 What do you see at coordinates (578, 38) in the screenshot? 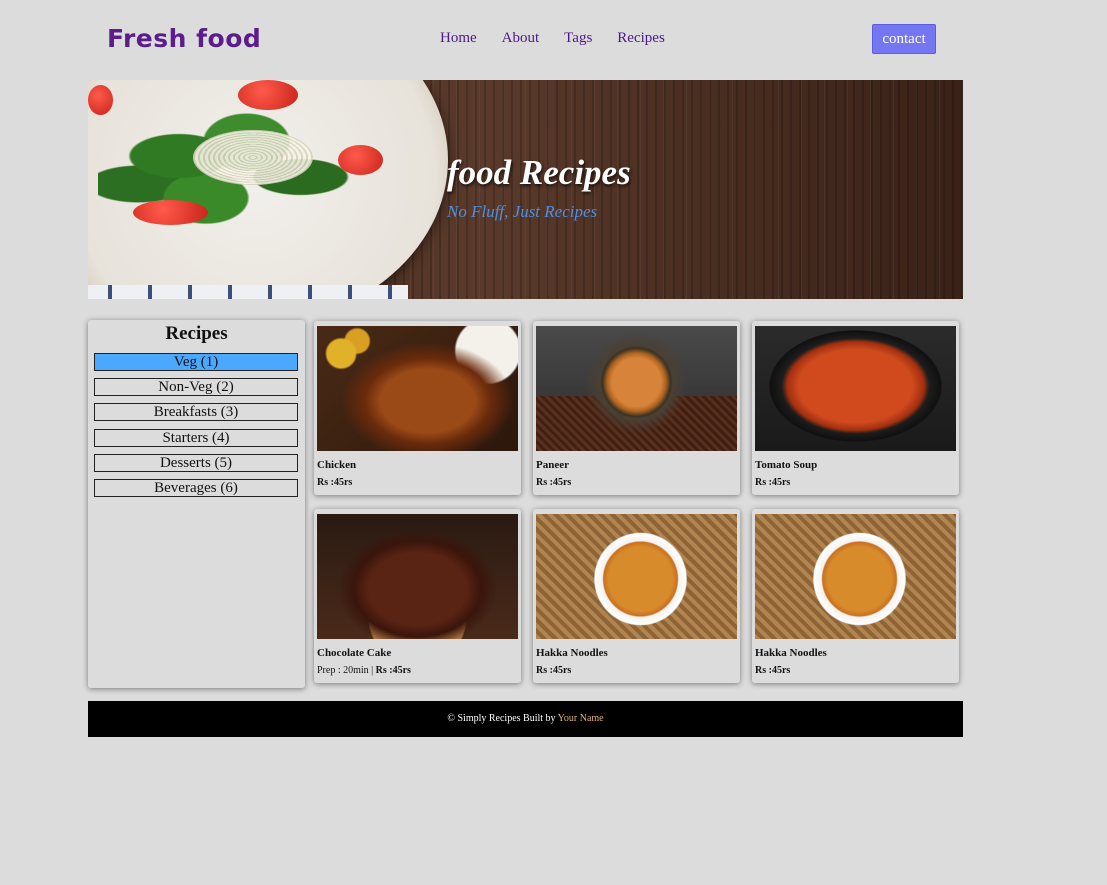
I see `nav-tags-link: Tags` at bounding box center [578, 38].